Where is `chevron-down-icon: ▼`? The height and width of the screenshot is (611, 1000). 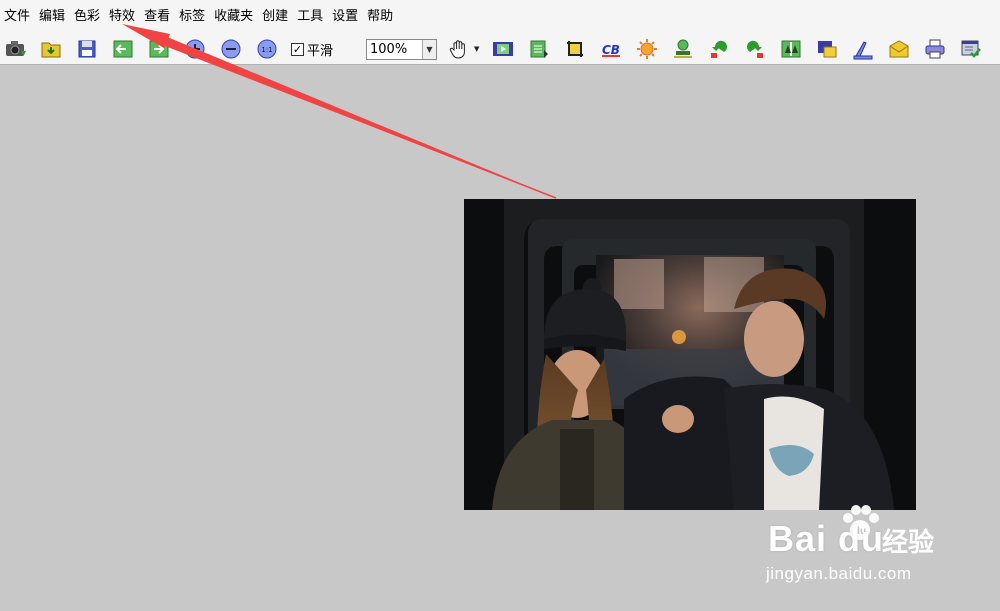
chevron-down-icon: ▼ is located at coordinates (429, 49).